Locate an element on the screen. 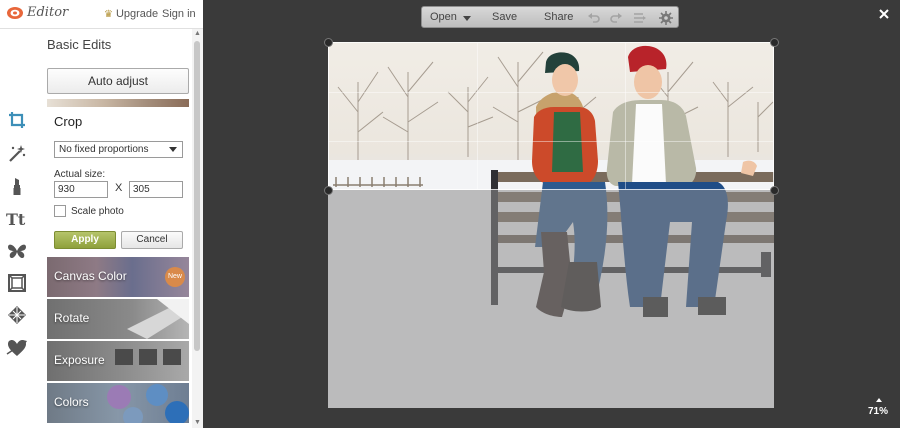 The image size is (900, 428). effect-tile-colors: Colors is located at coordinates (118, 403).